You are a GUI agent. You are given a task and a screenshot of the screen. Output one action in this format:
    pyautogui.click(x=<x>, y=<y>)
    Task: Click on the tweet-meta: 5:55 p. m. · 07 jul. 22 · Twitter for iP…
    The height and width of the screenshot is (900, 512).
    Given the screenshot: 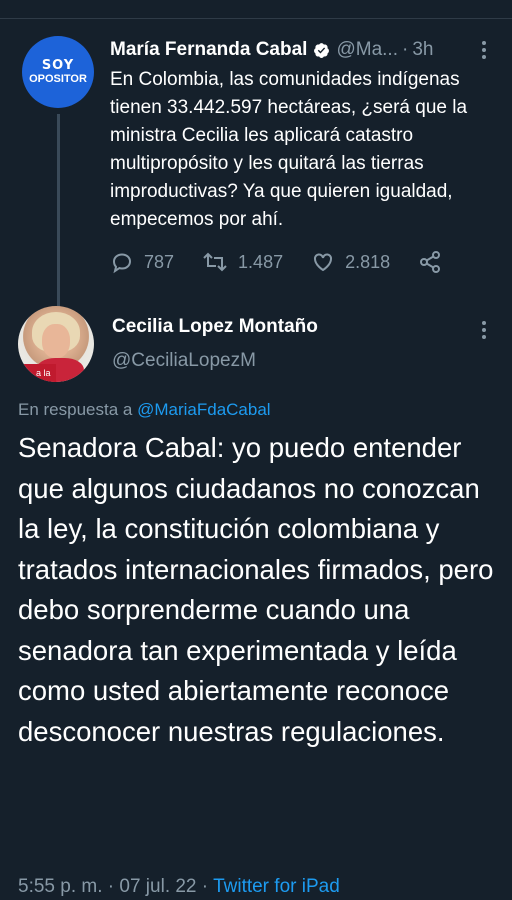 What is the action you would take?
    pyautogui.click(x=179, y=887)
    